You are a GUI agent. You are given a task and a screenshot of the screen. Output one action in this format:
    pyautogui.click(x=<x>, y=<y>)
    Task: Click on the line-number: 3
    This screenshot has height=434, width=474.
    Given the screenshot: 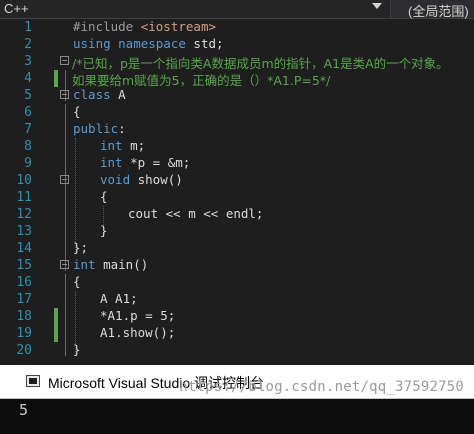 What is the action you would take?
    pyautogui.click(x=28, y=61)
    